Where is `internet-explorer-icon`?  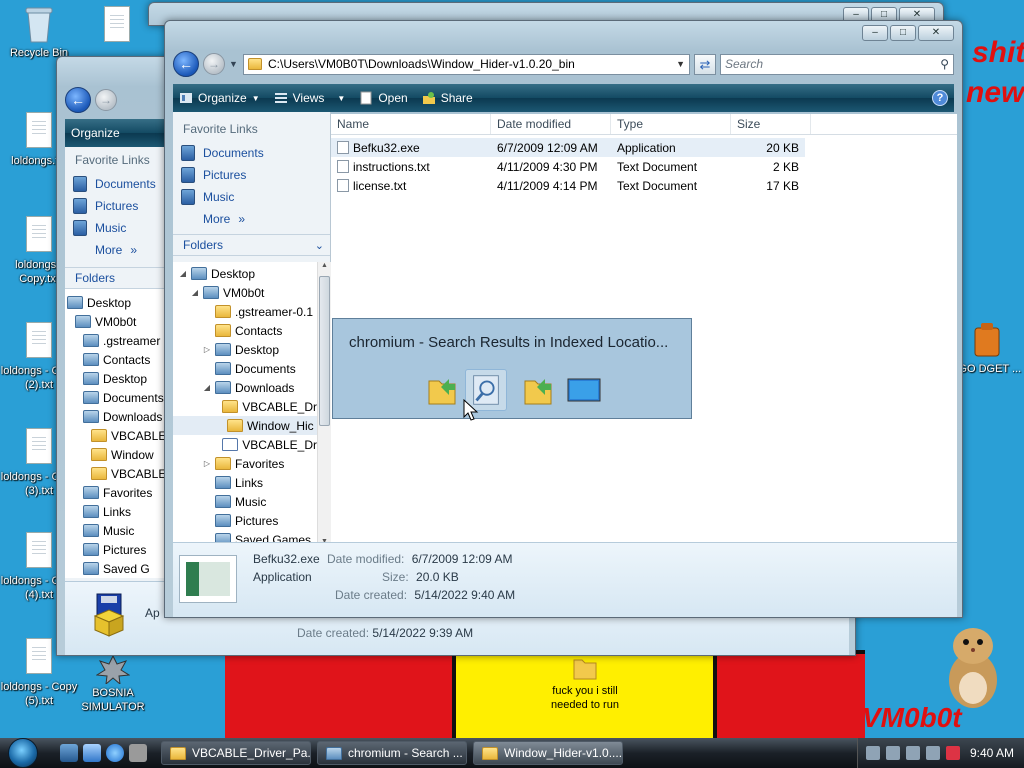 internet-explorer-icon is located at coordinates (115, 753).